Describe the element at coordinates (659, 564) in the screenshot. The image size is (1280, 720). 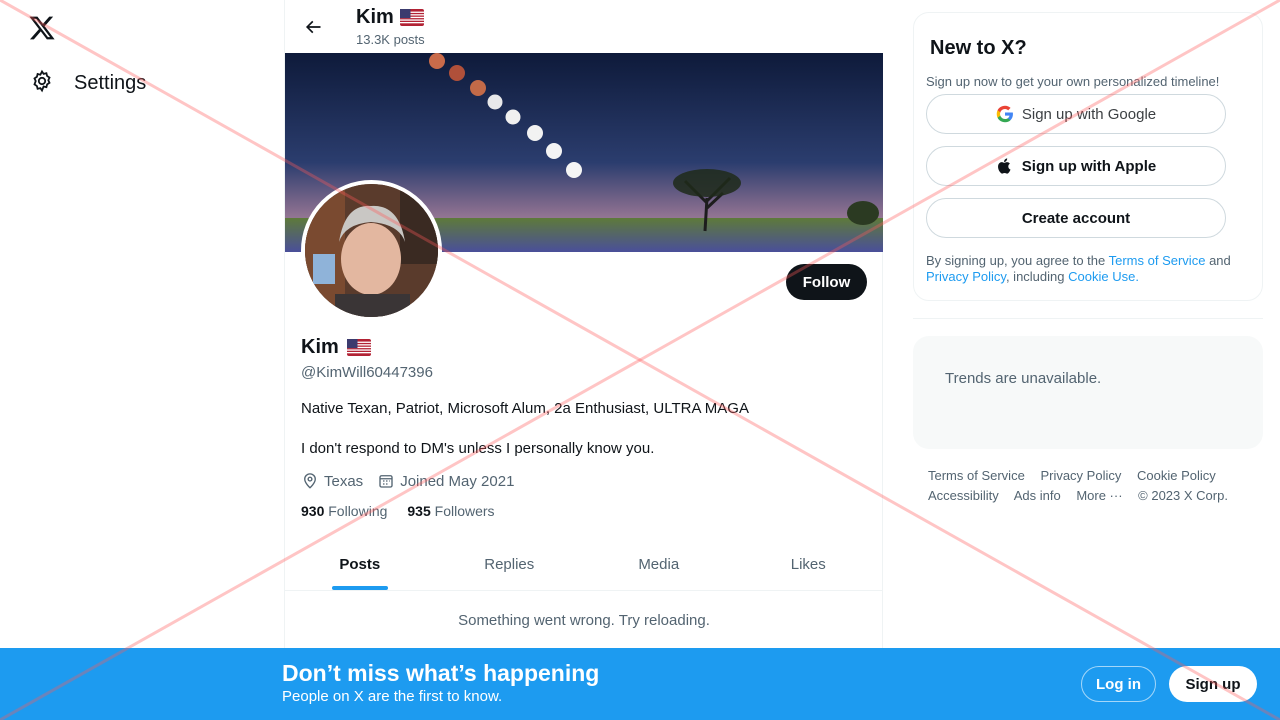
I see `tab-media: Media` at that location.